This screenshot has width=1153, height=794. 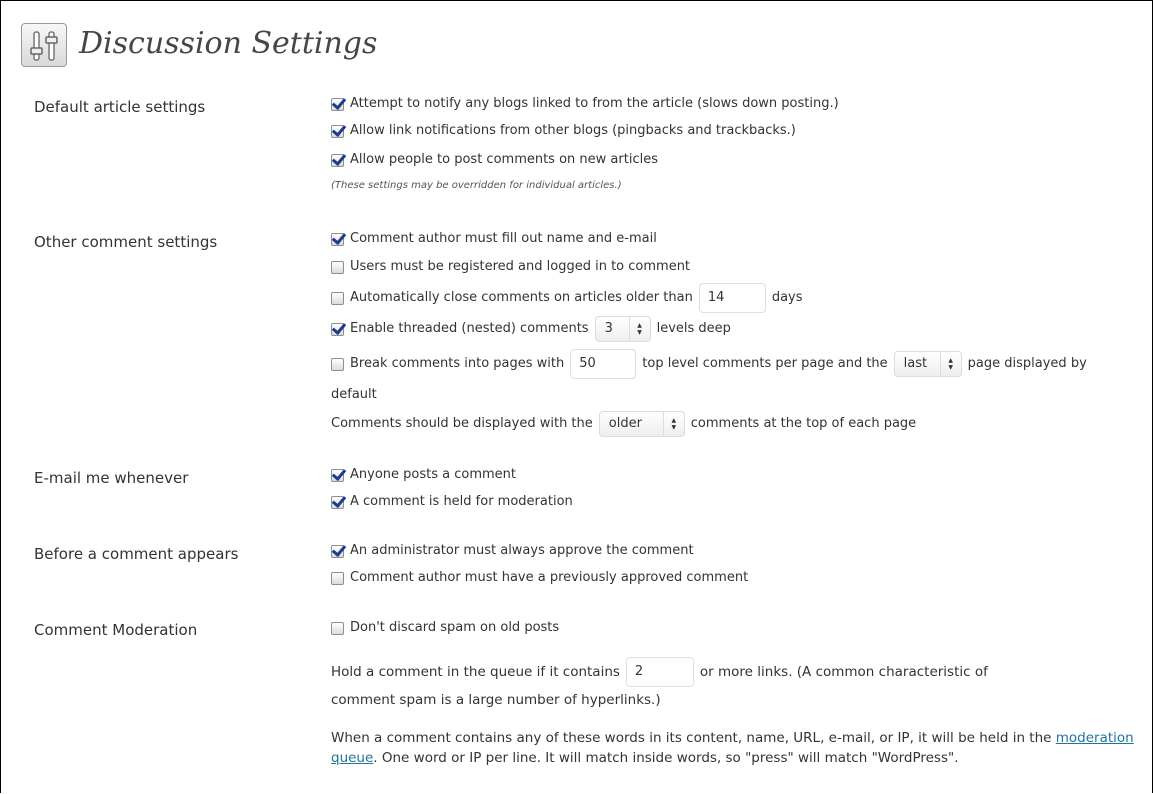 What do you see at coordinates (136, 554) in the screenshot?
I see `label-before-comment-appears: Before a comment appears` at bounding box center [136, 554].